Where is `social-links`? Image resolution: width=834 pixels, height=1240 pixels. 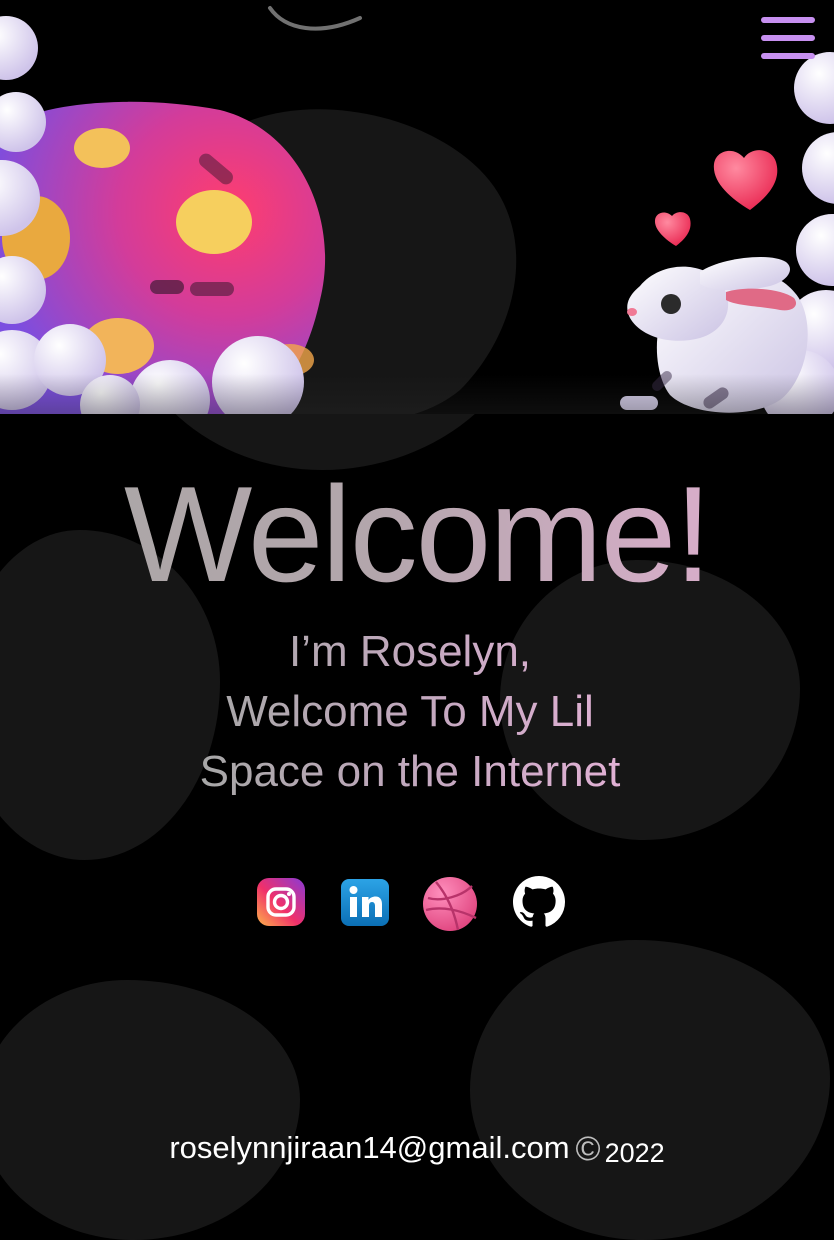
social-links is located at coordinates (417, 904).